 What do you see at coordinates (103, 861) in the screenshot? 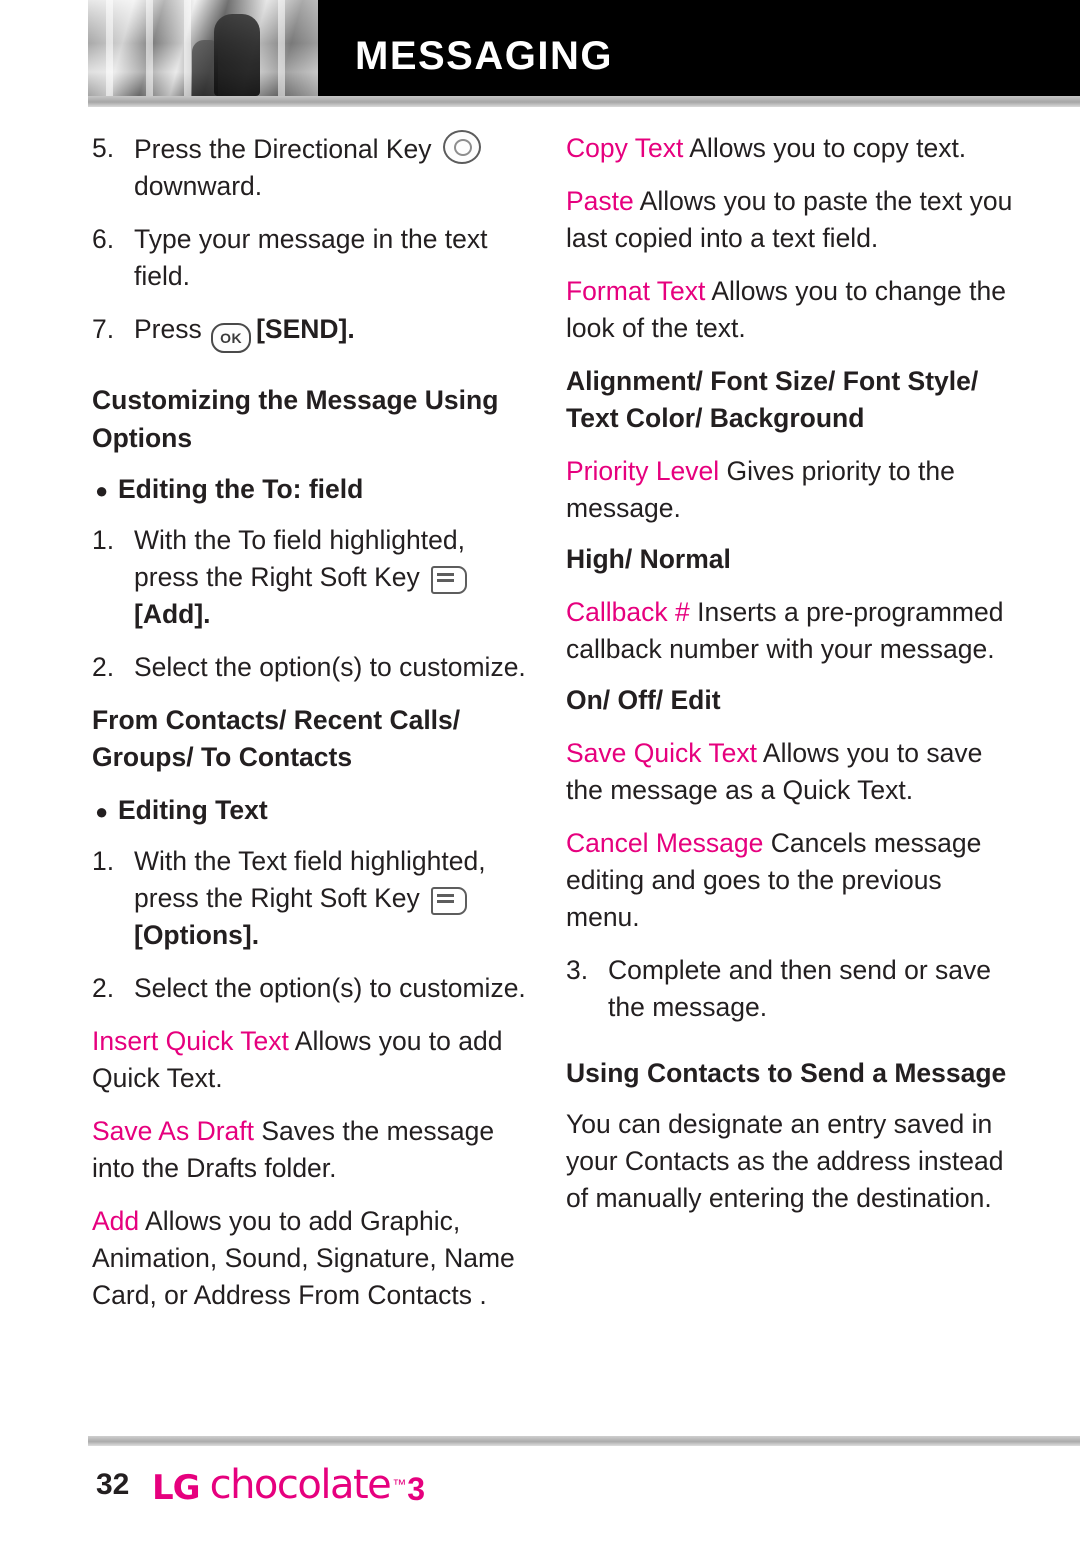
I see `text-field-step-1-number: 1.` at bounding box center [103, 861].